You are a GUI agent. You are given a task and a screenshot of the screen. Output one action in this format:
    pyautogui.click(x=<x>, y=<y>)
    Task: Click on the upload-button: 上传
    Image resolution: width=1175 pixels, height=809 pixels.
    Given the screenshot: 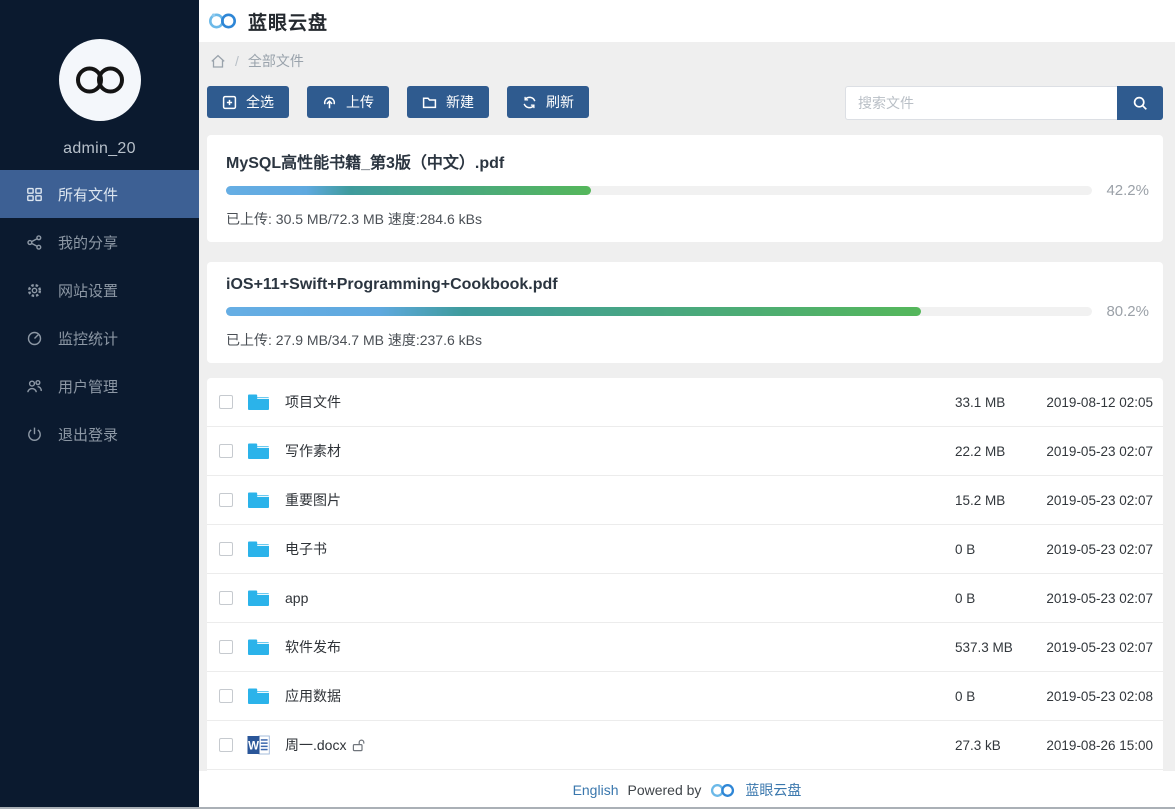 What is the action you would take?
    pyautogui.click(x=348, y=102)
    